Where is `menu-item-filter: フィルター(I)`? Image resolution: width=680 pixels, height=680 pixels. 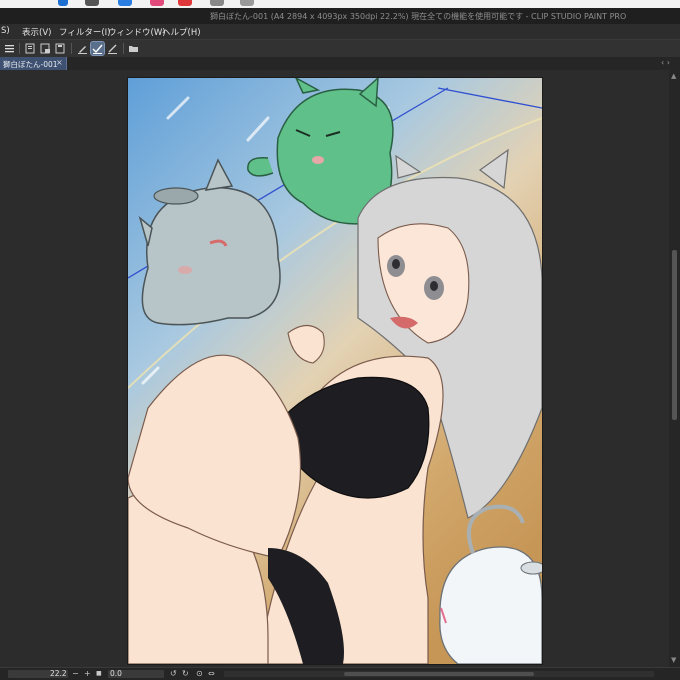
menu-item-filter: フィルター(I) is located at coordinates (84, 32).